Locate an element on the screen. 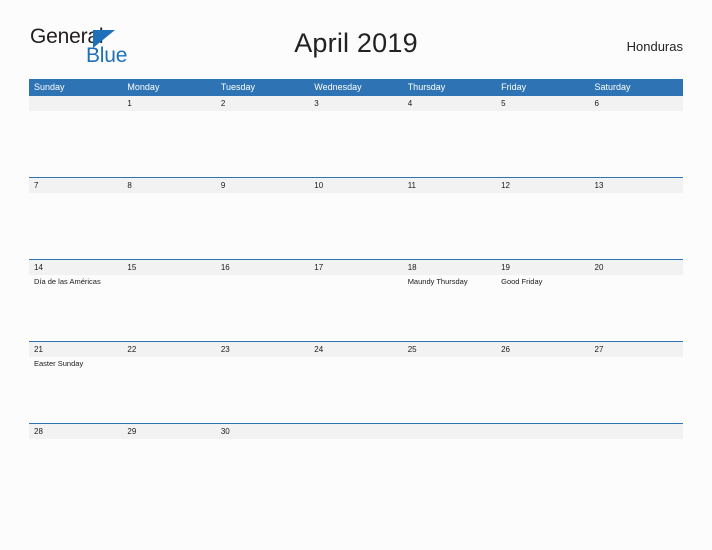 The height and width of the screenshot is (550, 712). day-number: 13 is located at coordinates (636, 185).